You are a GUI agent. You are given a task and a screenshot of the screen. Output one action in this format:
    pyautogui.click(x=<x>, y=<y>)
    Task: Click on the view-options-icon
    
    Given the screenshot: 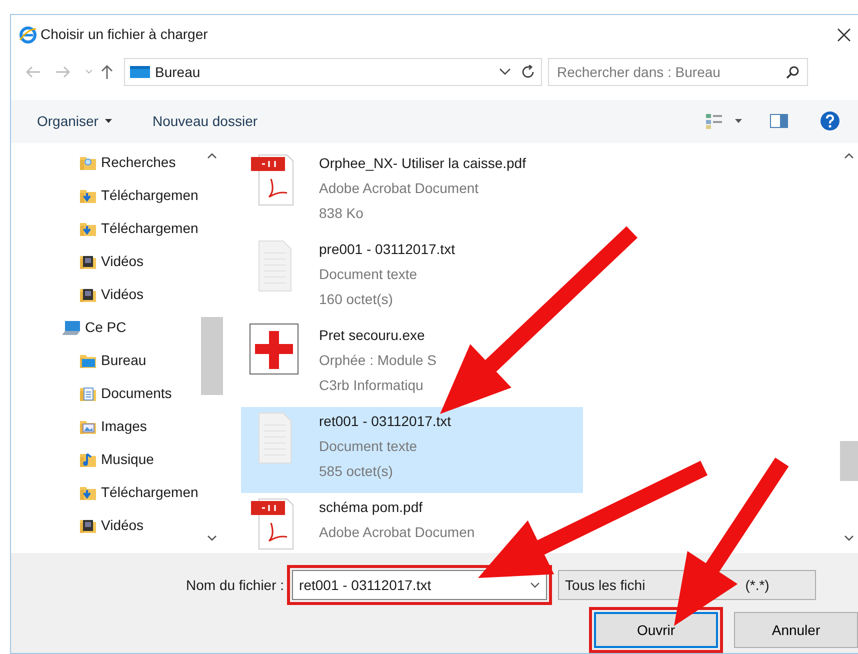 What is the action you would take?
    pyautogui.click(x=714, y=121)
    